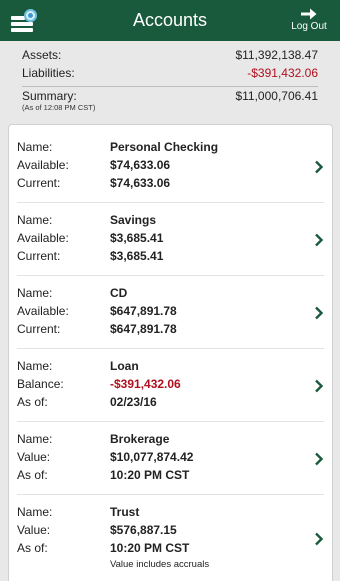  I want to click on account-row: Name: Savings, so click(157, 222).